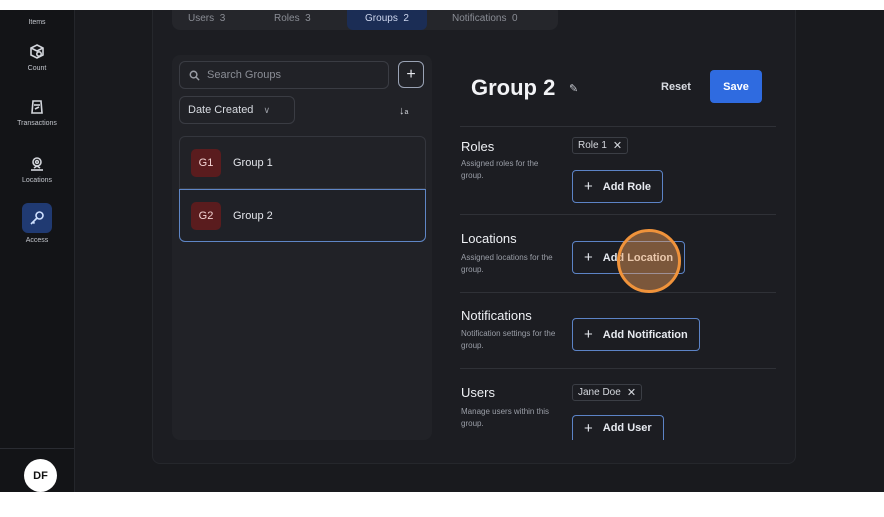  I want to click on locations-section-desc: Assigned locations for the group., so click(507, 263).